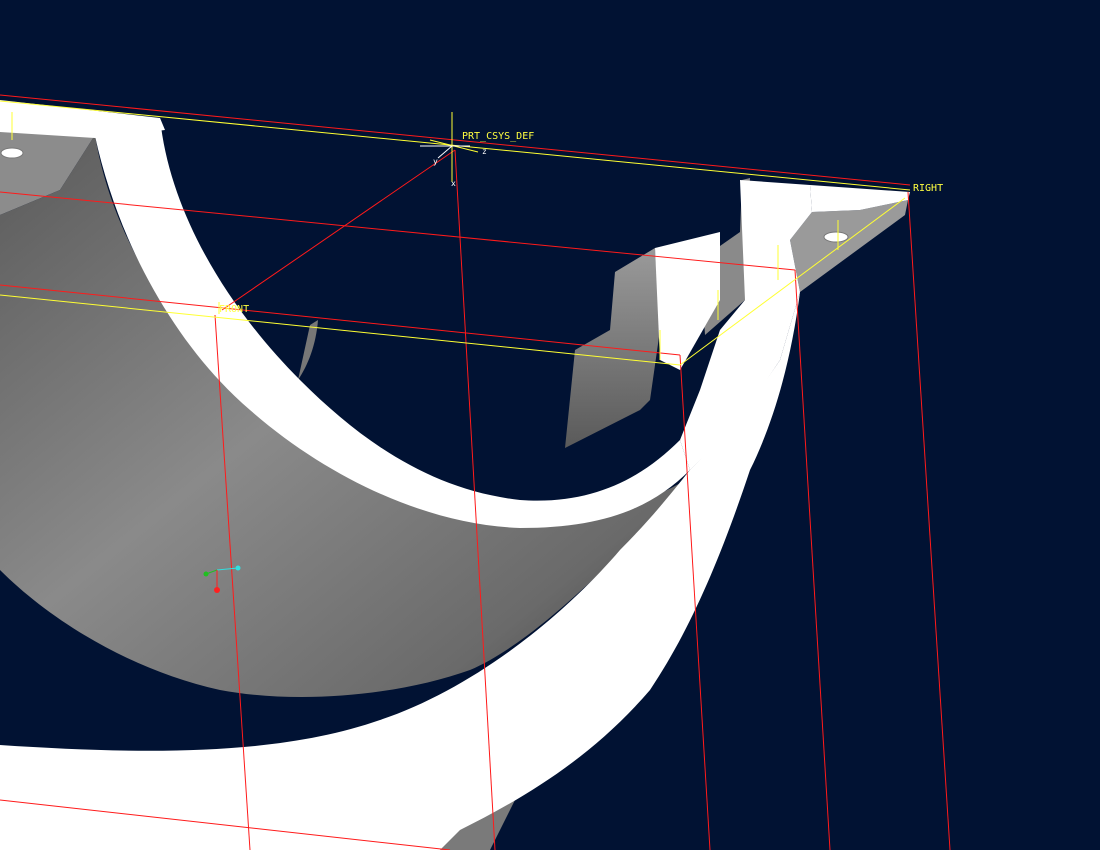 This screenshot has height=850, width=1100. What do you see at coordinates (498, 136) in the screenshot?
I see `csys-label: PRT_CSYS_DEF` at bounding box center [498, 136].